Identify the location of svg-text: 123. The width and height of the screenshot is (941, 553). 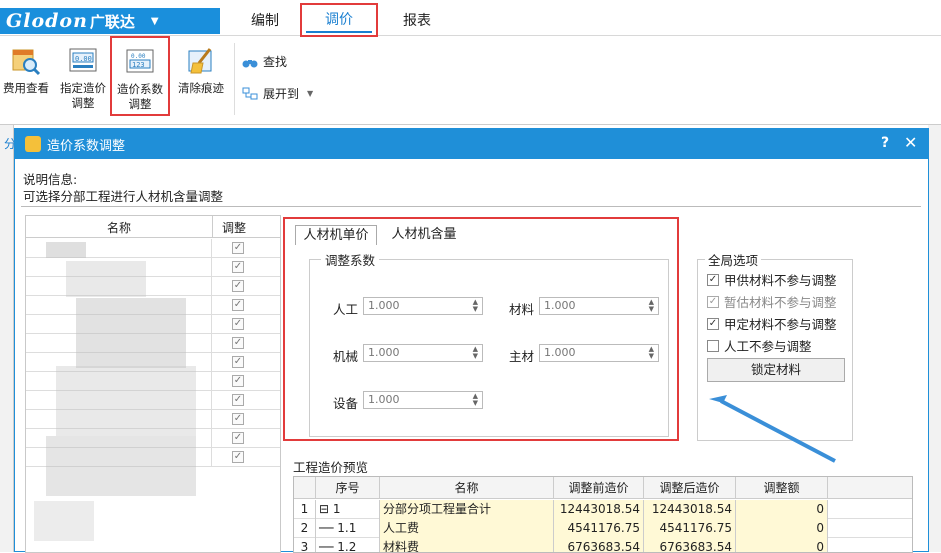
(138, 65).